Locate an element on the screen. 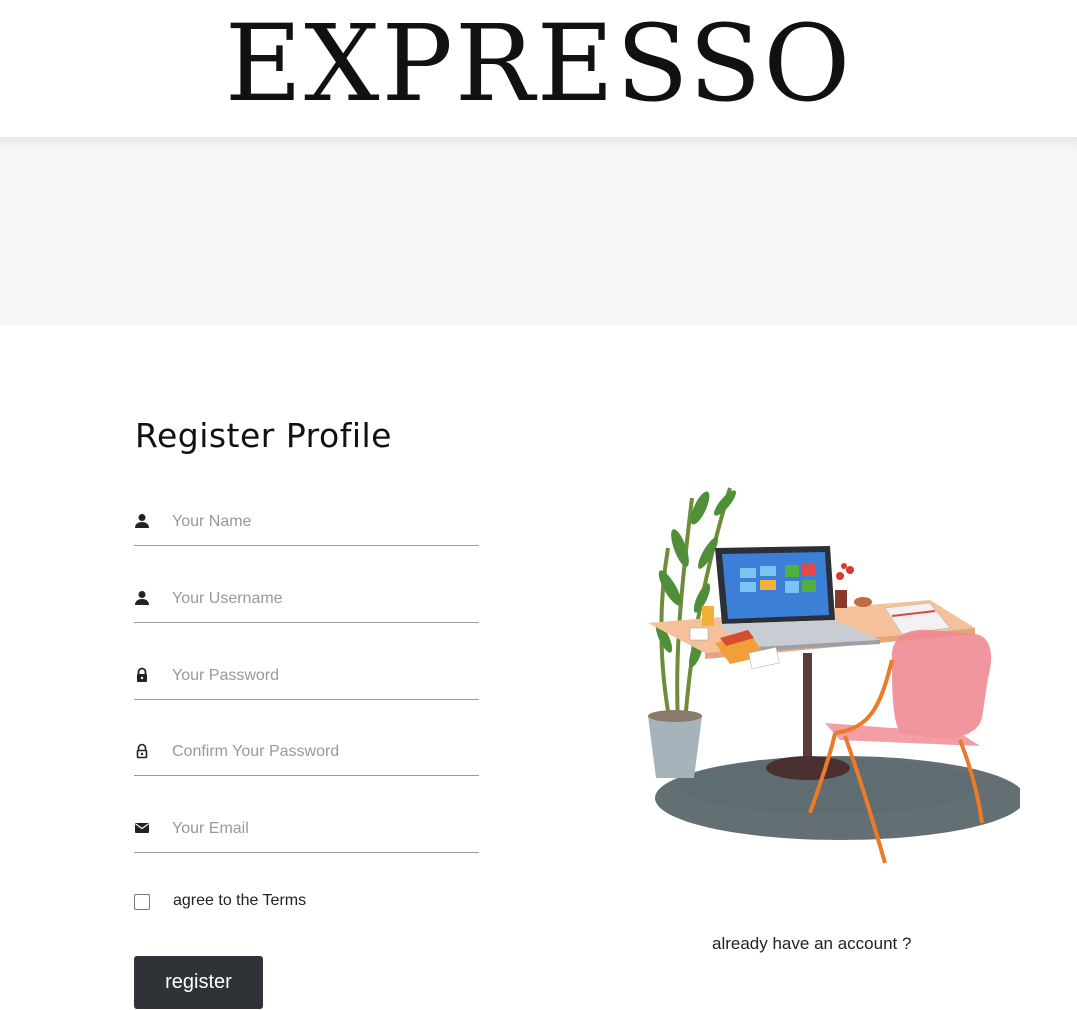 This screenshot has height=1010, width=1077. page-title: Register Profile is located at coordinates (263, 435).